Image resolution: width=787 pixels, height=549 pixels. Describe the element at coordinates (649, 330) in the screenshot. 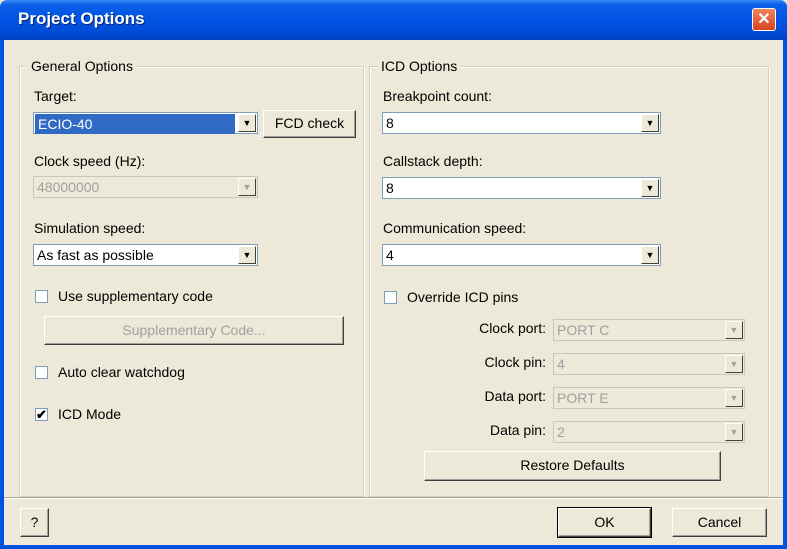

I see `clock-port-dropdown: PORT C ▼` at that location.